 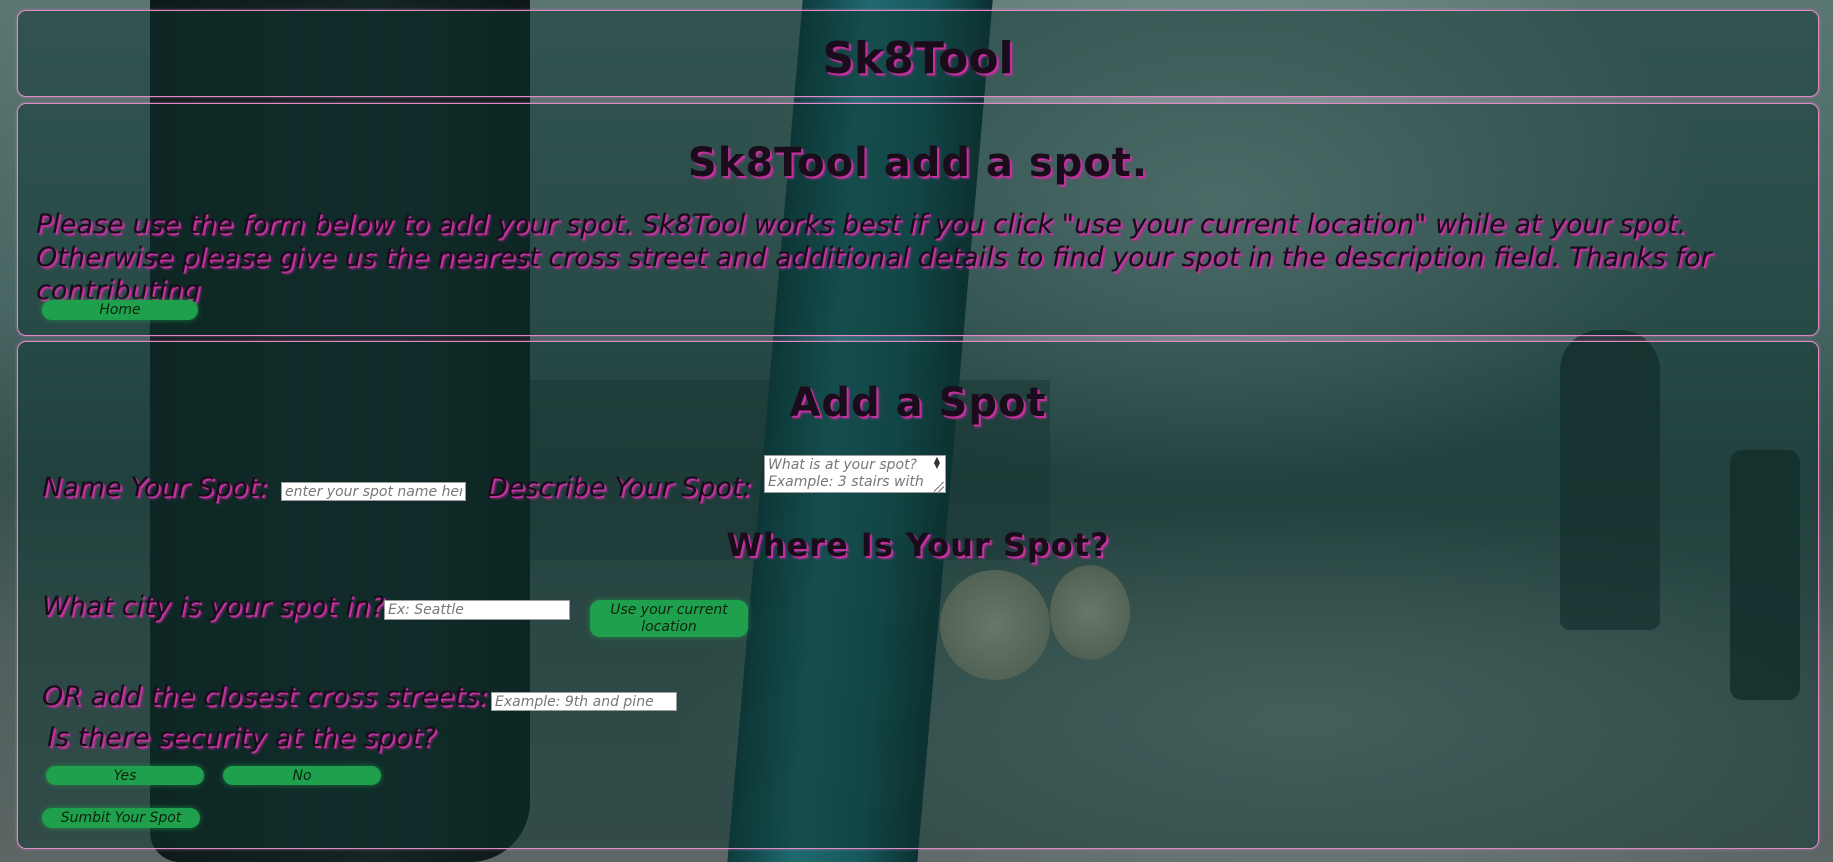 What do you see at coordinates (213, 606) in the screenshot?
I see `city-label: What city is your spot in?` at bounding box center [213, 606].